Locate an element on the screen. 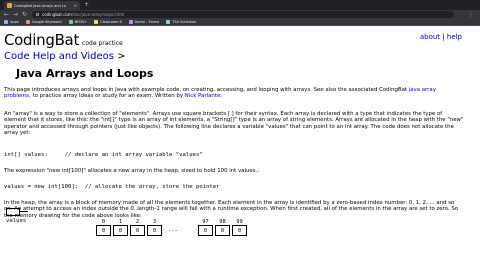  bookmark-label: Classroom 6 is located at coordinates (111, 22).